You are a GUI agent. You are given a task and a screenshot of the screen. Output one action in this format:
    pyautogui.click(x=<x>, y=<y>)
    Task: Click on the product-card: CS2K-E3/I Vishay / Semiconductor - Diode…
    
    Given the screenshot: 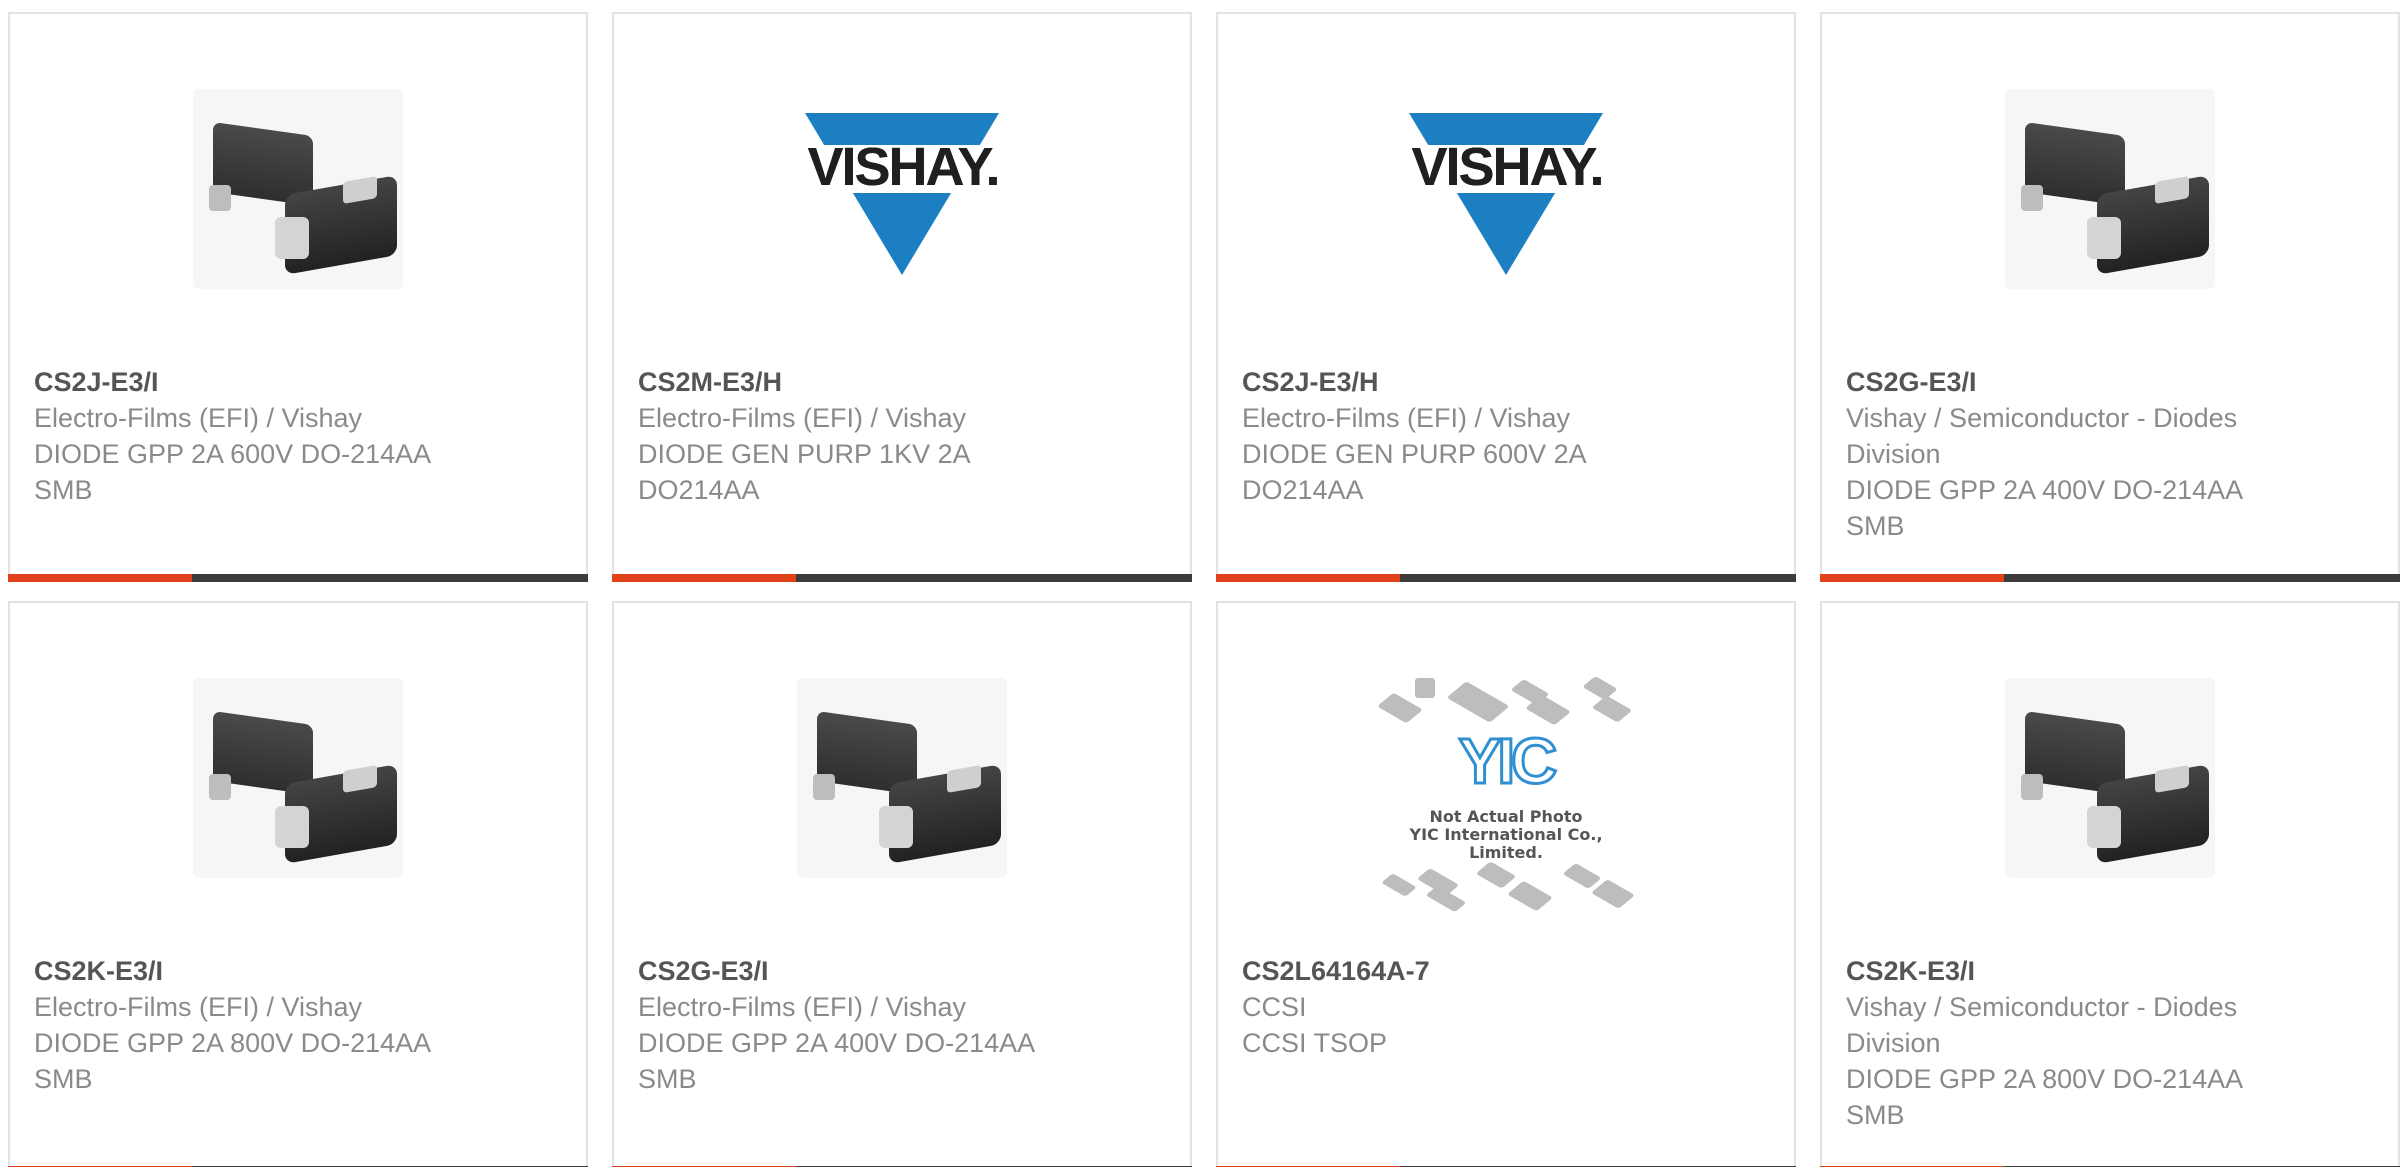 What is the action you would take?
    pyautogui.click(x=2110, y=884)
    